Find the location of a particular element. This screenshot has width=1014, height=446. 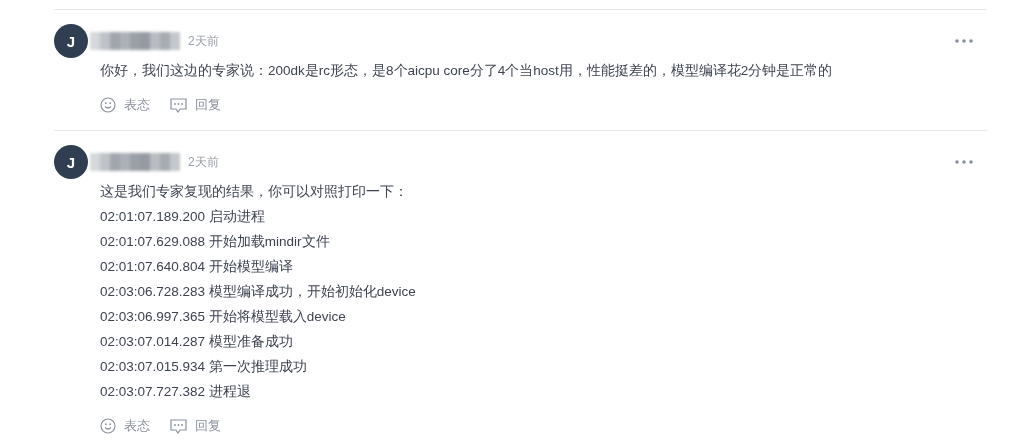

comment-text: 你好，我们这边的专家说：200dk是rc形态，是8个aicpu core分了4个当host用，性能挺差的，模型编译花2分钟是正常的 is located at coordinates (466, 70).